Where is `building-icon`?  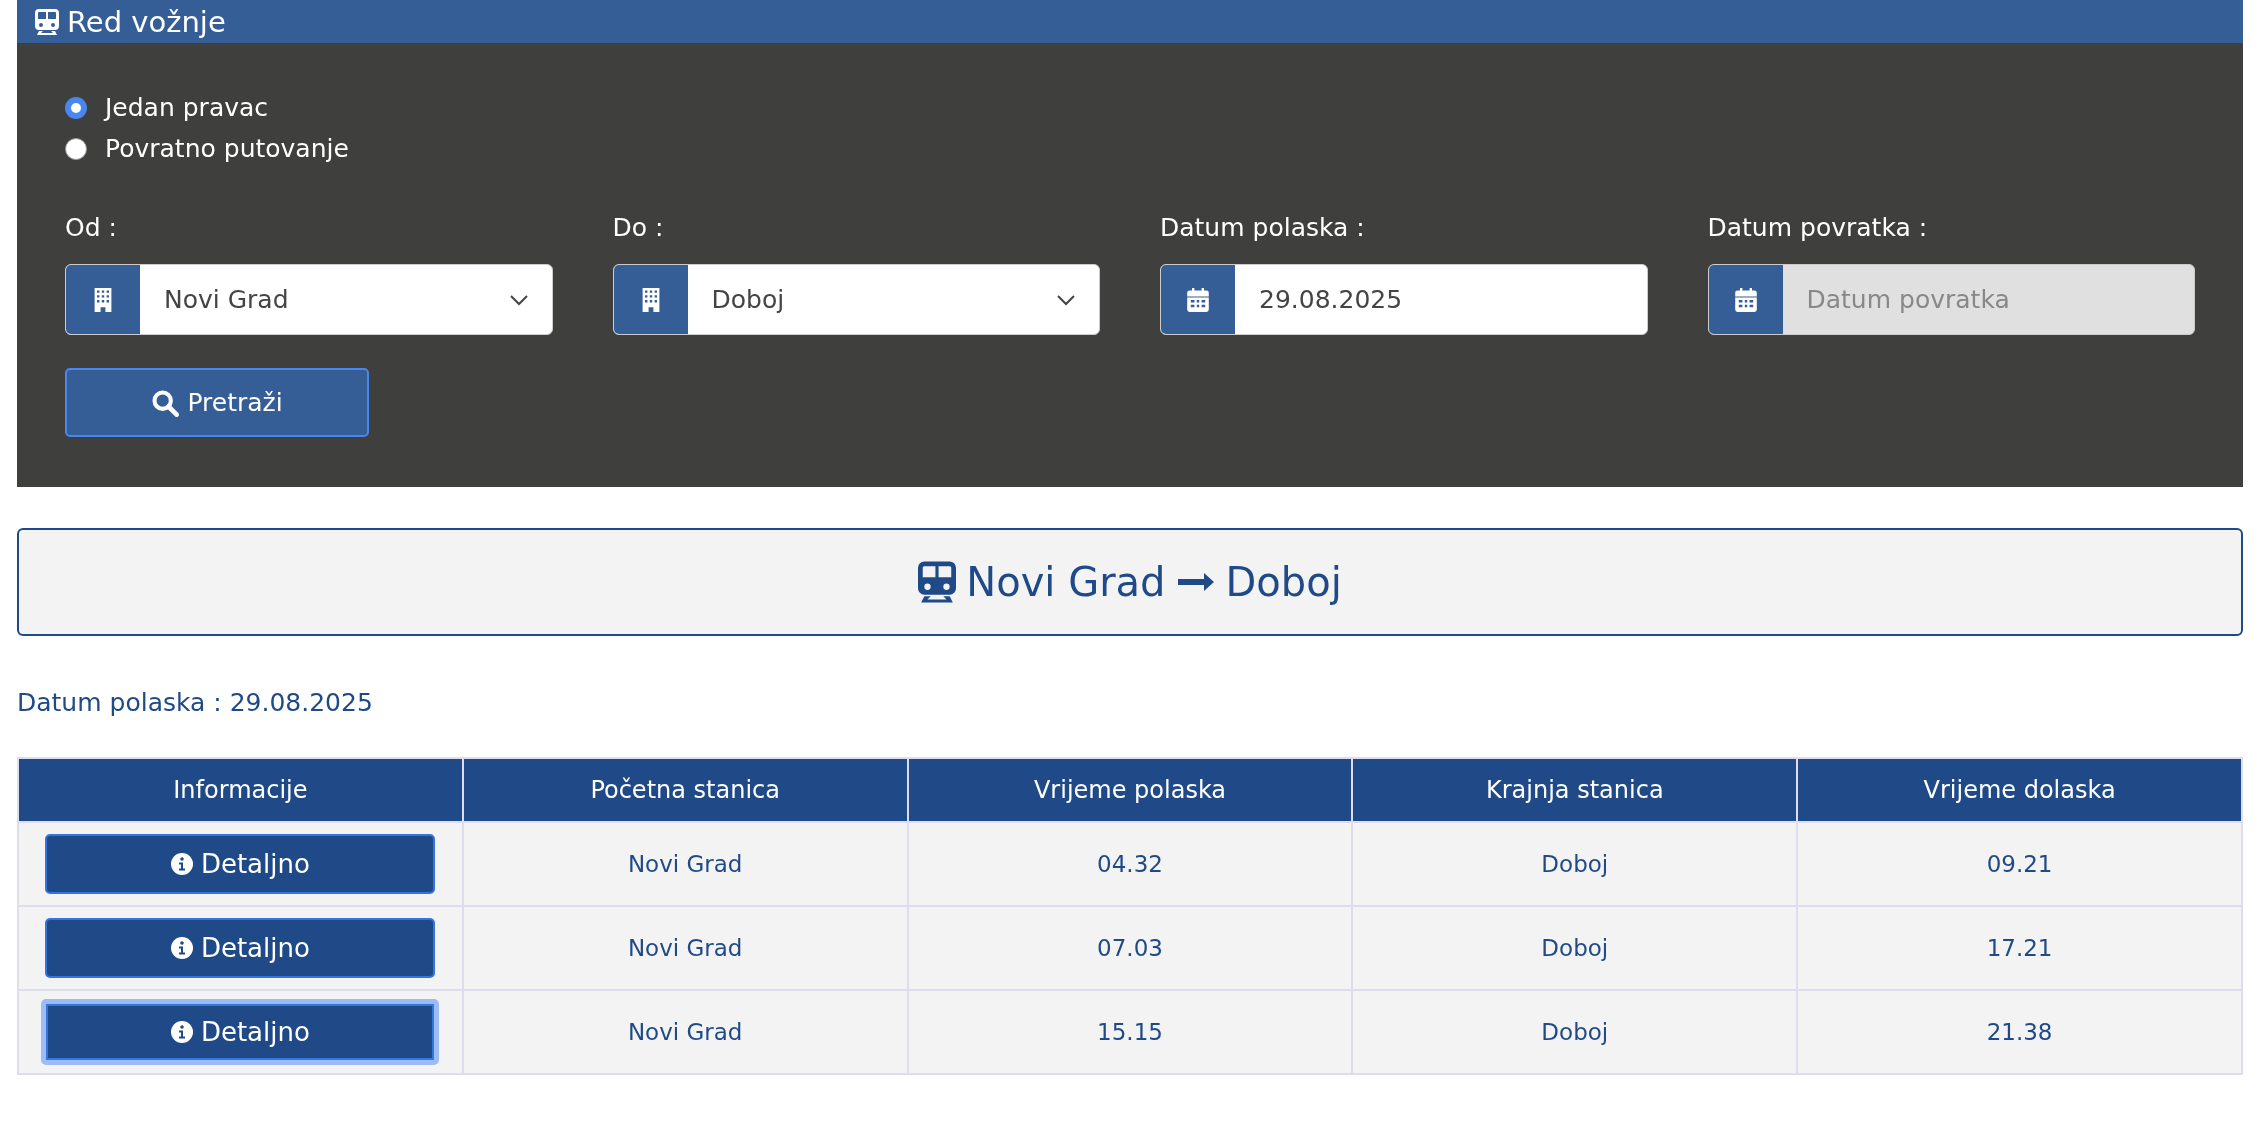 building-icon is located at coordinates (103, 299).